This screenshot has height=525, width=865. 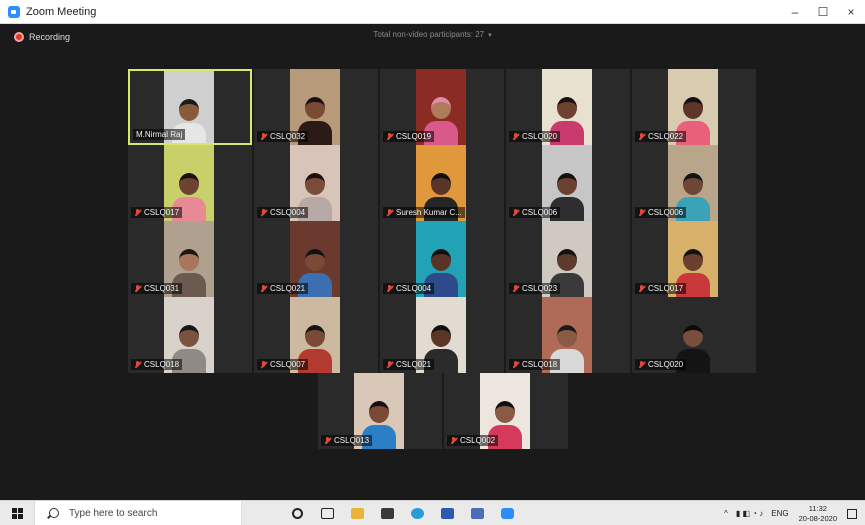 I want to click on word-taskbar-button, so click(x=447, y=513).